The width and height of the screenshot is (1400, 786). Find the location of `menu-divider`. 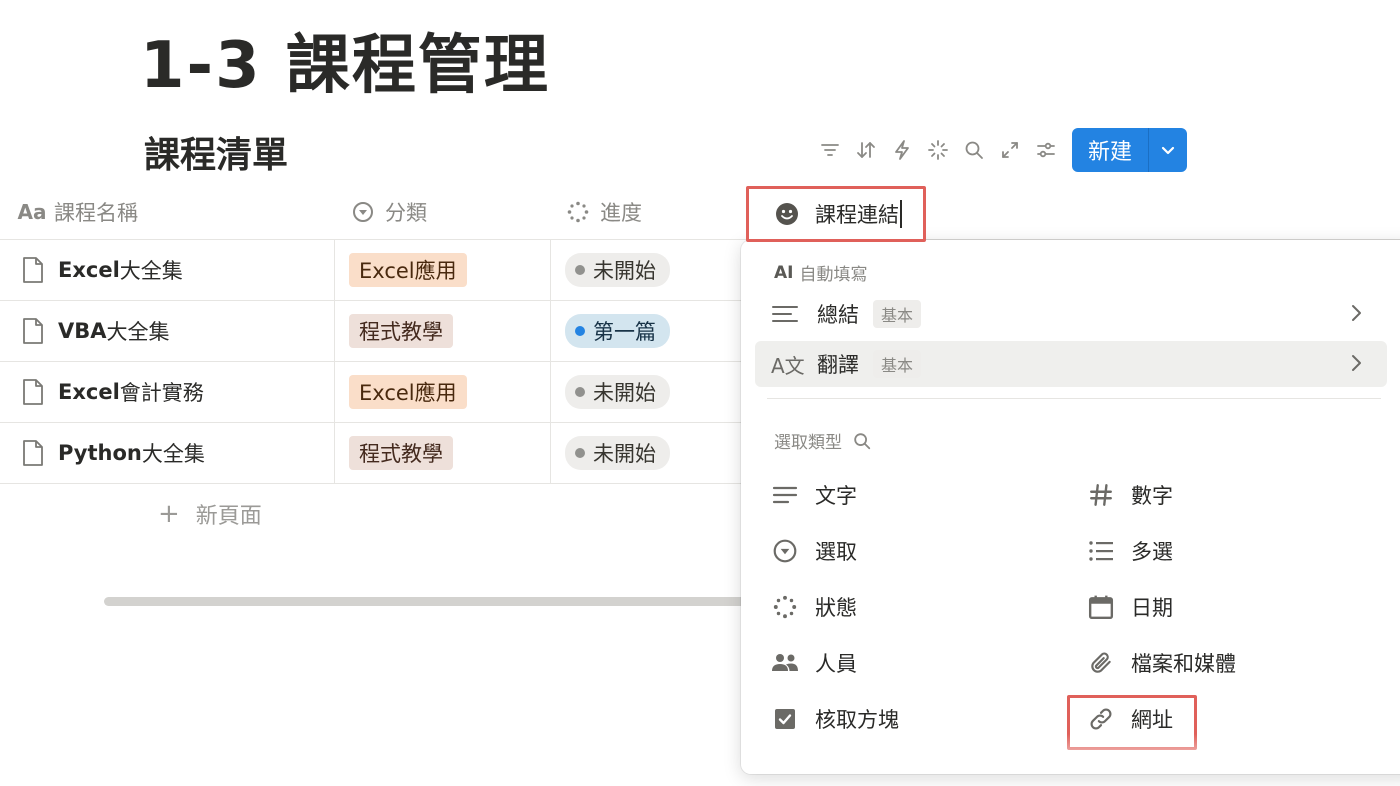

menu-divider is located at coordinates (1074, 398).